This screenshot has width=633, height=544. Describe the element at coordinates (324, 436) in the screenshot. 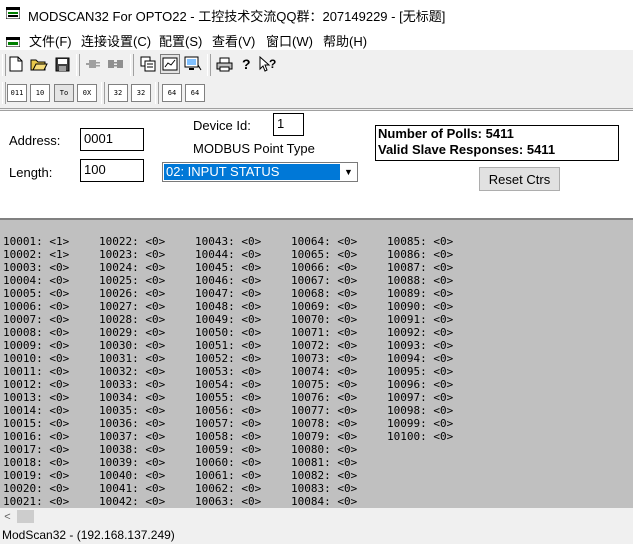

I see `register-cell: 10079: <0>` at that location.